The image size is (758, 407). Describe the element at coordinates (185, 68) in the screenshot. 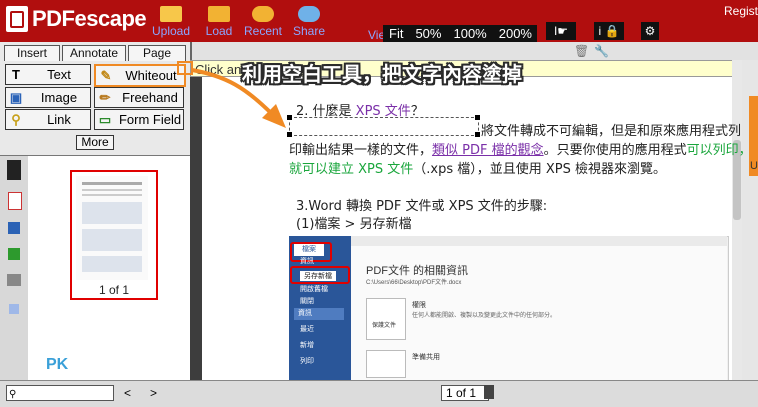

I see `annotation-arrow-start-icon` at that location.